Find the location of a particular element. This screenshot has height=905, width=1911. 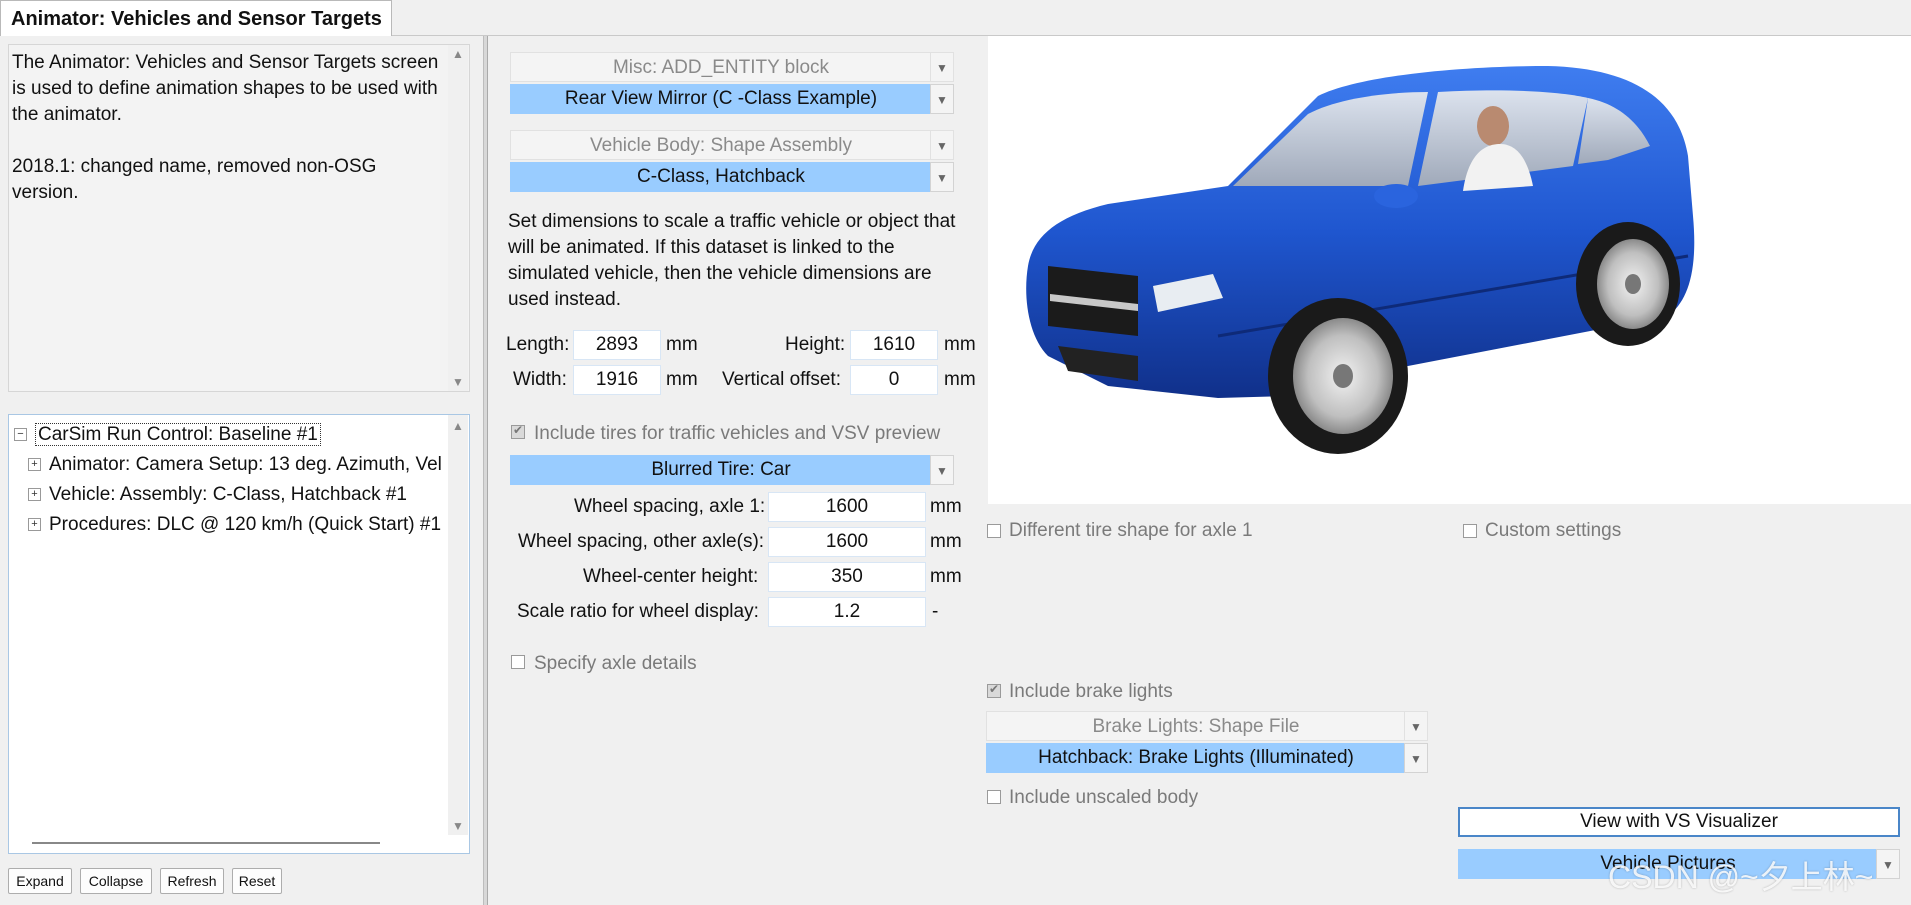

refresh-button: Refresh is located at coordinates (192, 881).